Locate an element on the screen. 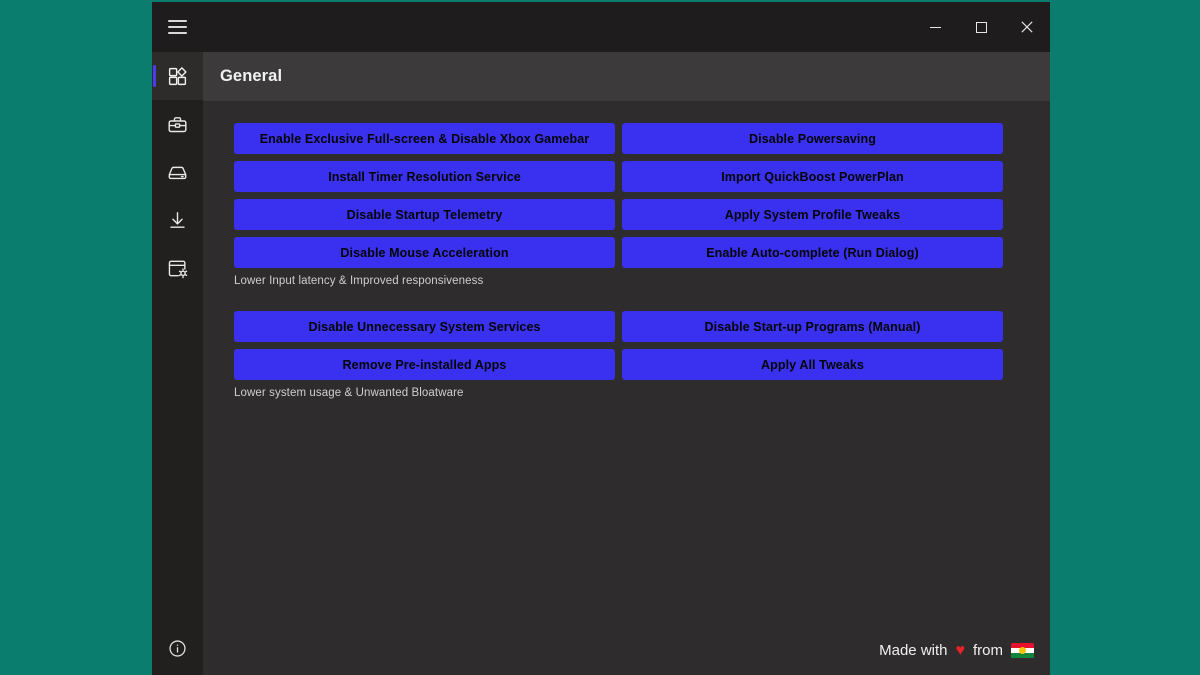  tweak-button: Install Timer Resolution Service is located at coordinates (424, 176).